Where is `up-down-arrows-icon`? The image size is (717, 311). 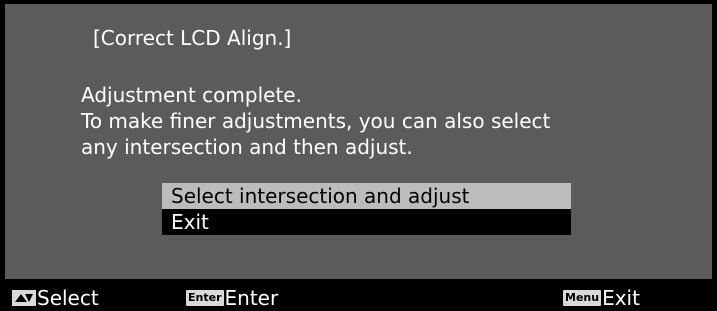
up-down-arrows-icon is located at coordinates (24, 297).